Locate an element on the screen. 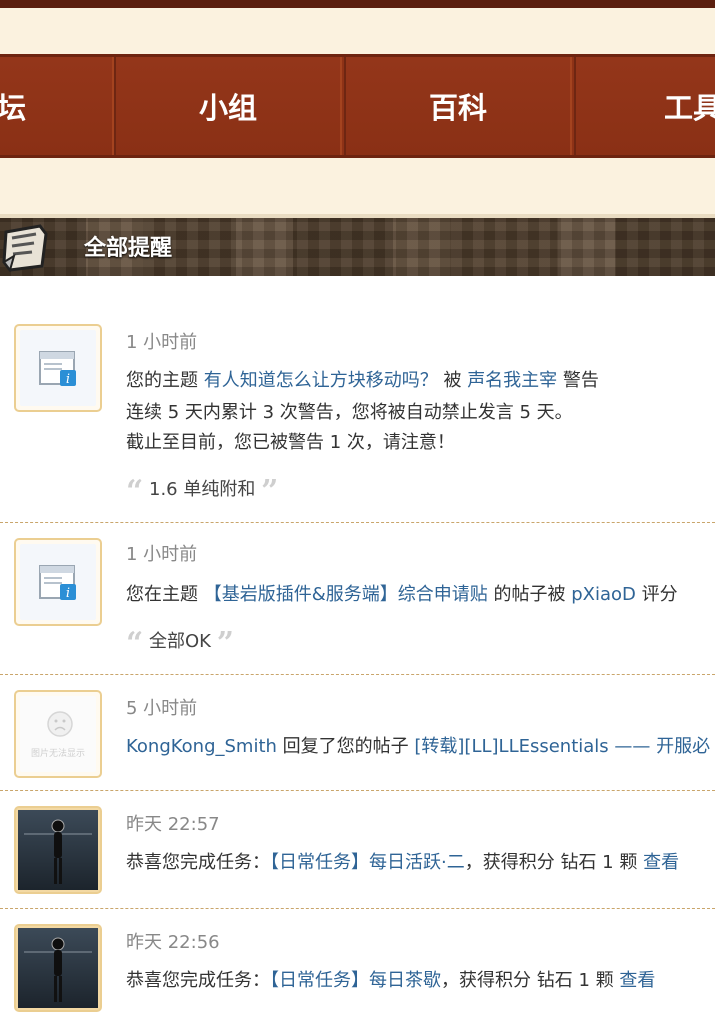  notice-quote: “ 全部OK ” is located at coordinates (180, 643).